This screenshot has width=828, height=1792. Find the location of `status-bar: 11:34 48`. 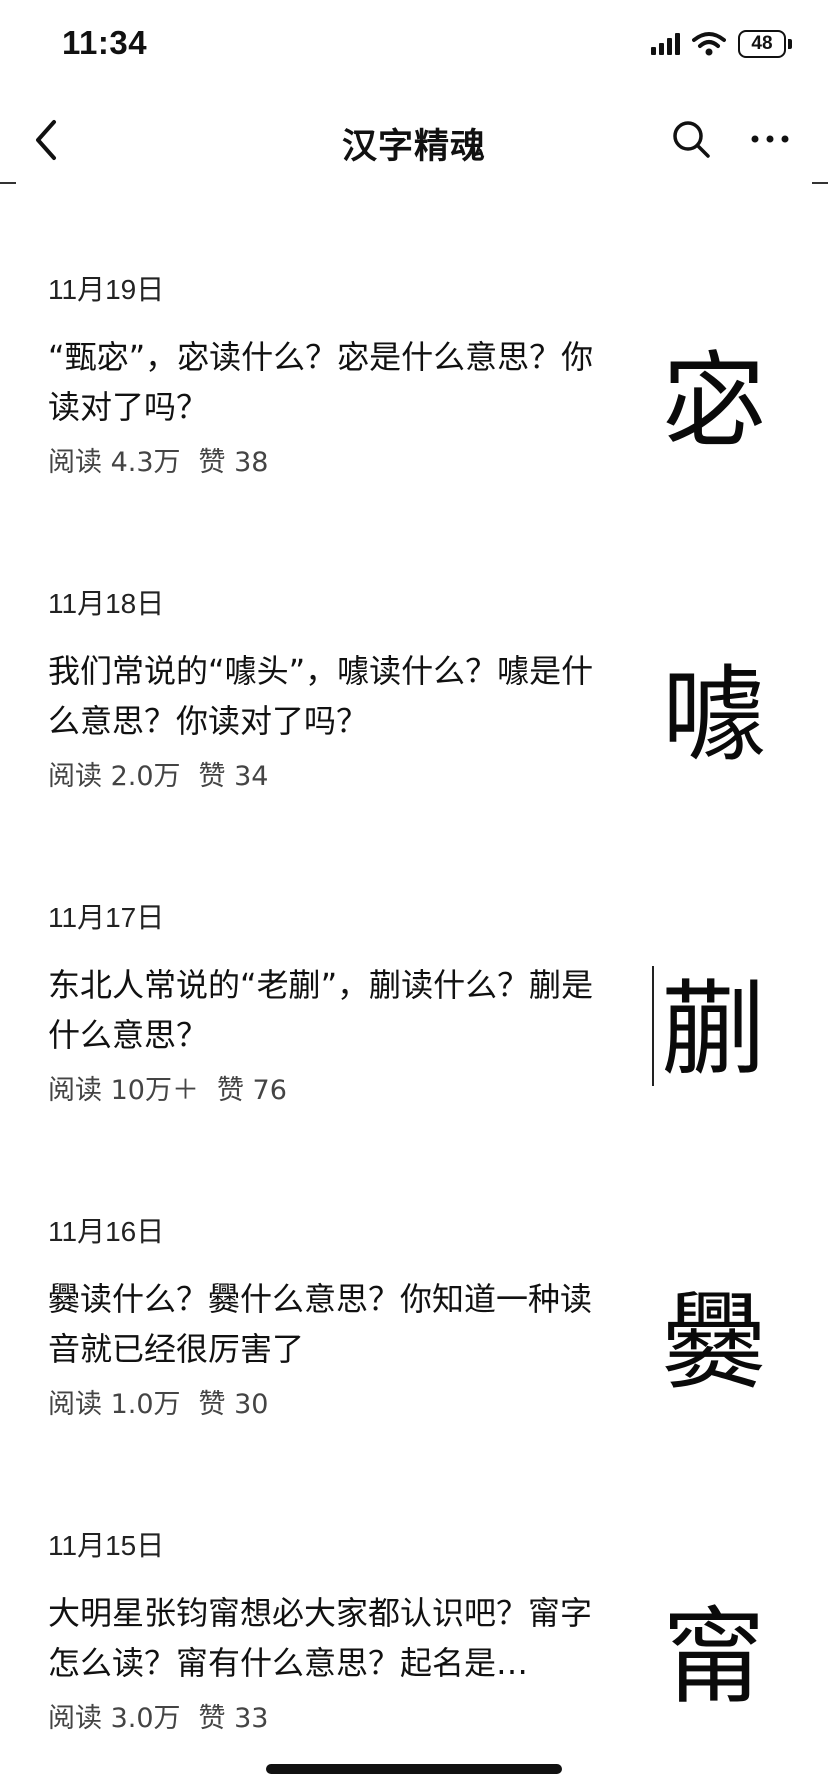

status-bar: 11:34 48 is located at coordinates (414, 50).